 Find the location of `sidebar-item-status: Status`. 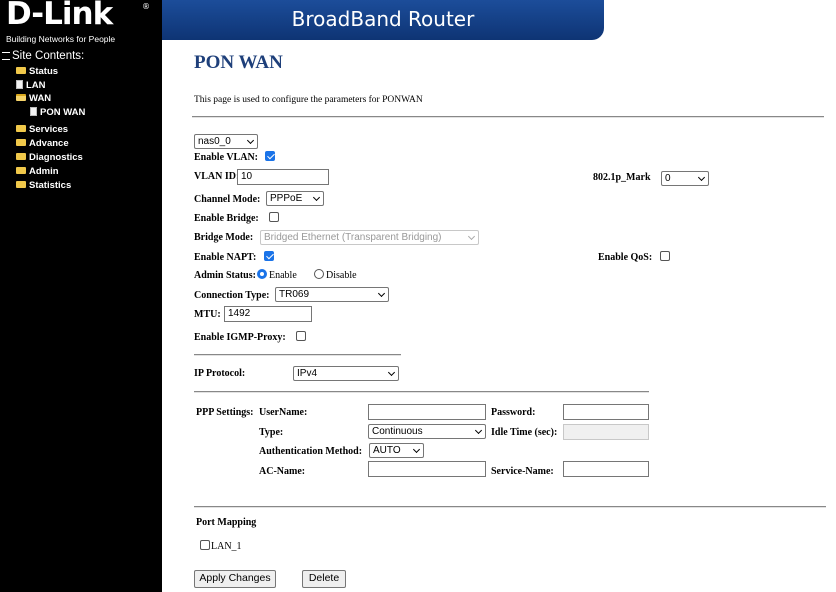

sidebar-item-status: Status is located at coordinates (37, 71).